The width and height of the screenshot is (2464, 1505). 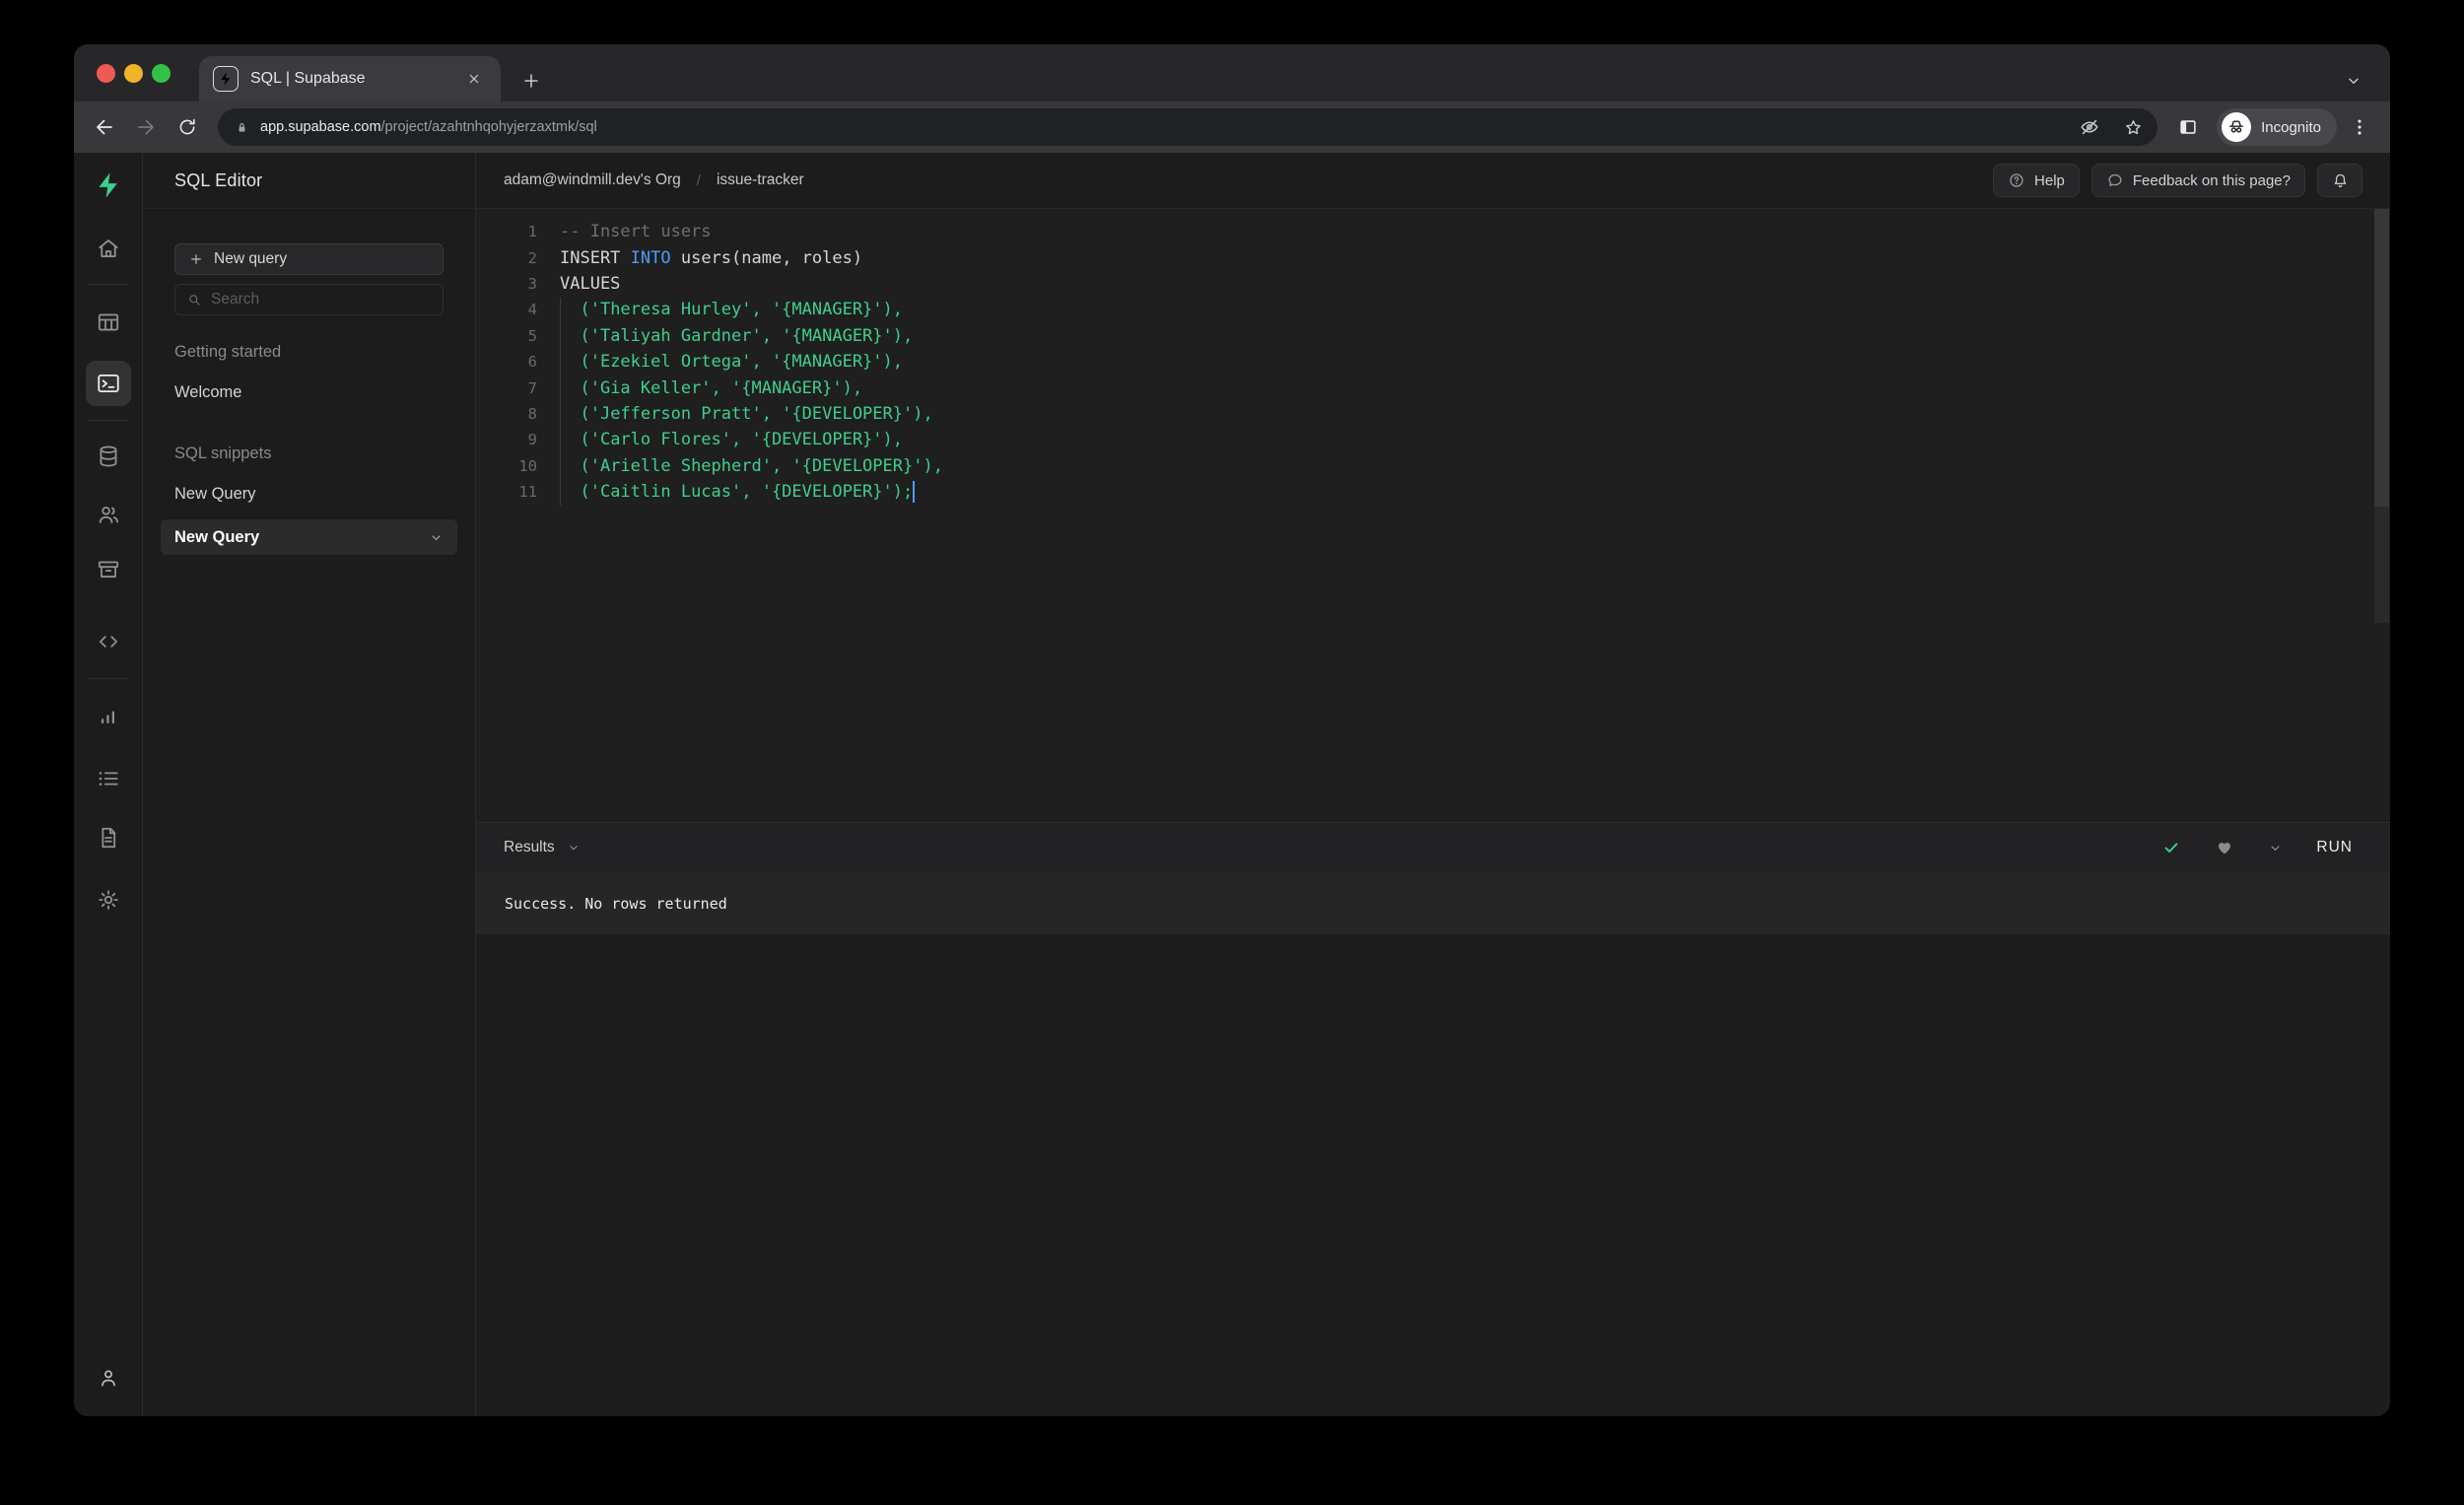 I want to click on tab-strip: SQL | Supabase, so click(x=1232, y=73).